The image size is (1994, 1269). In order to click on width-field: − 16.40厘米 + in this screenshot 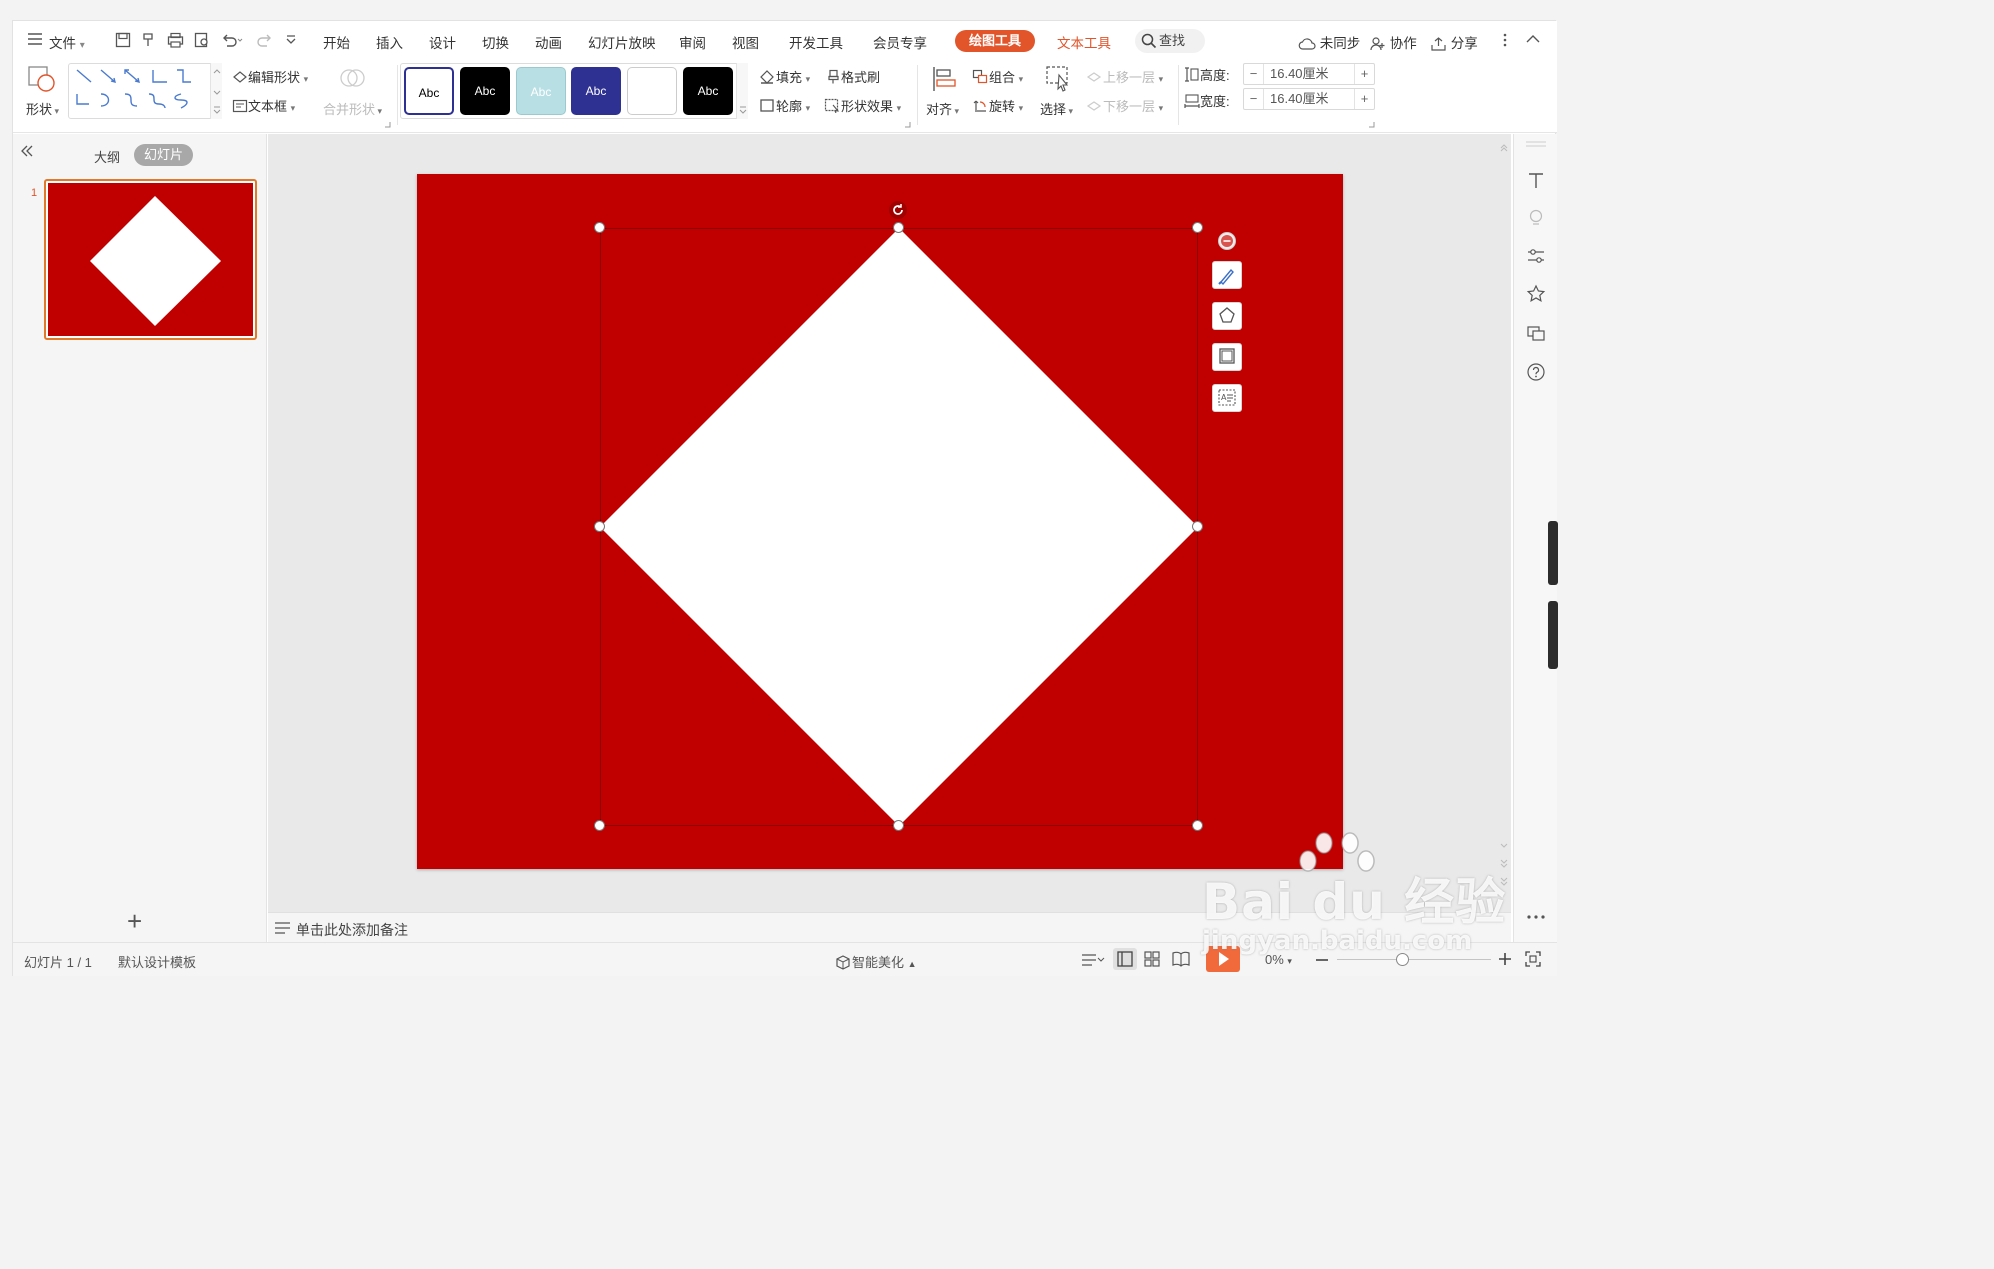, I will do `click(1309, 99)`.